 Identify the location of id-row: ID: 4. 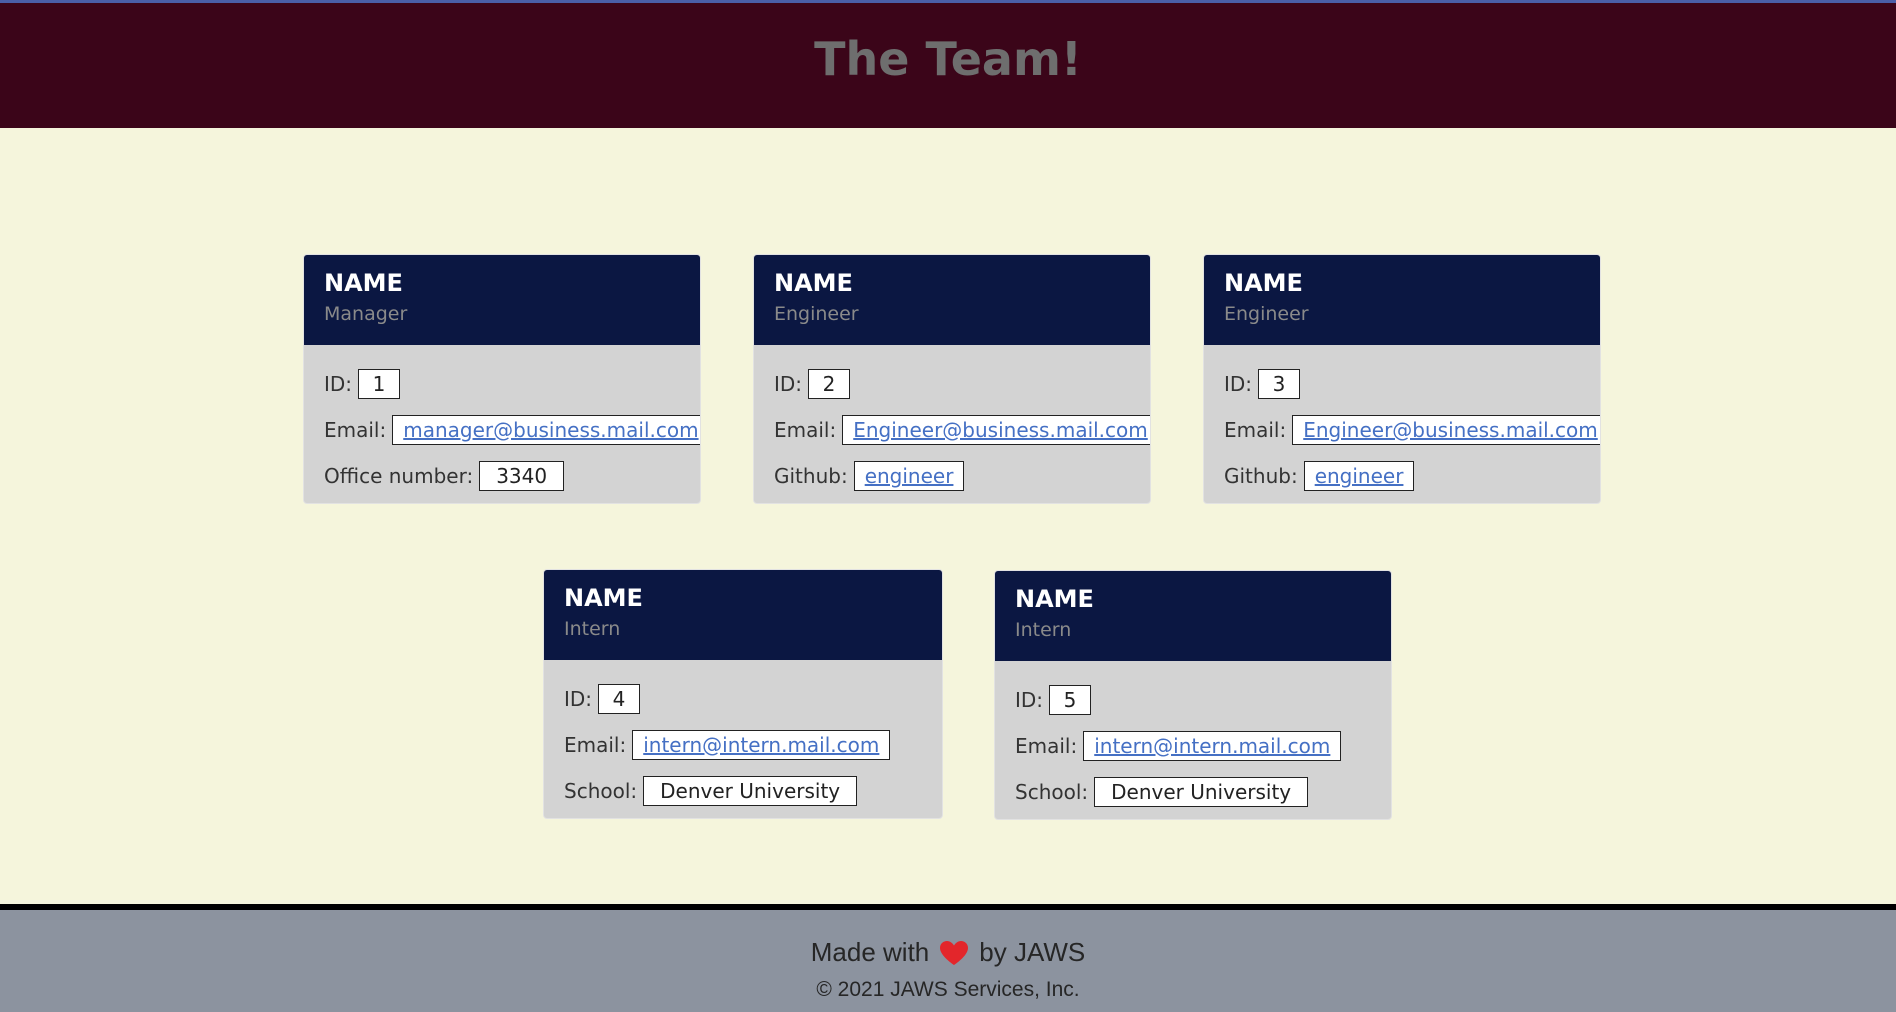
(743, 699).